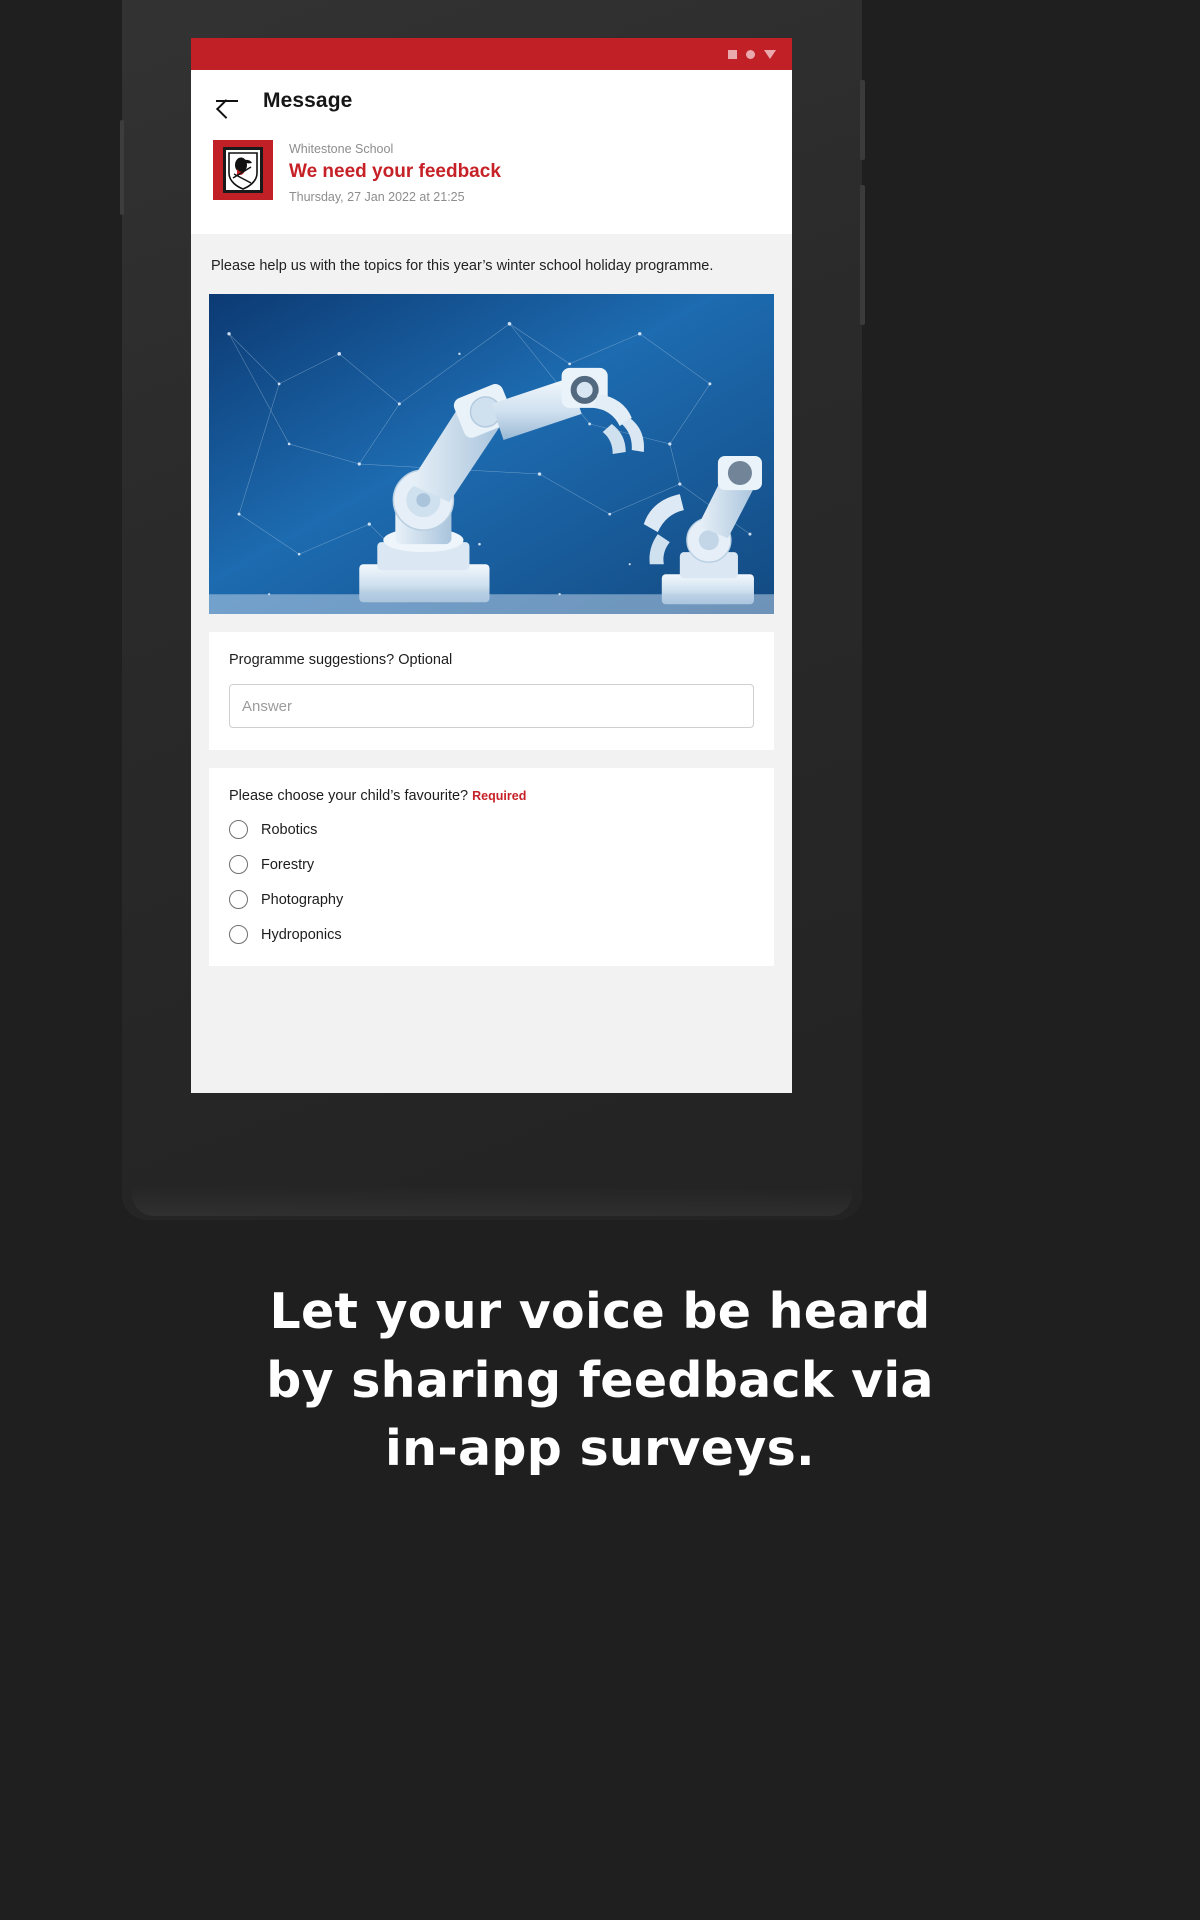 This screenshot has height=1920, width=1200. Describe the element at coordinates (491, 935) in the screenshot. I see `radio-option-hydroponics: Hydroponics` at that location.